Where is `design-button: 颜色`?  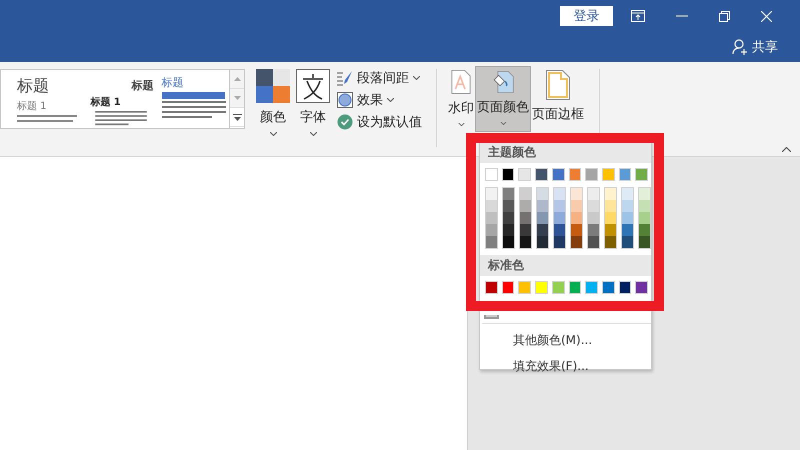
design-button: 颜色 is located at coordinates (273, 102).